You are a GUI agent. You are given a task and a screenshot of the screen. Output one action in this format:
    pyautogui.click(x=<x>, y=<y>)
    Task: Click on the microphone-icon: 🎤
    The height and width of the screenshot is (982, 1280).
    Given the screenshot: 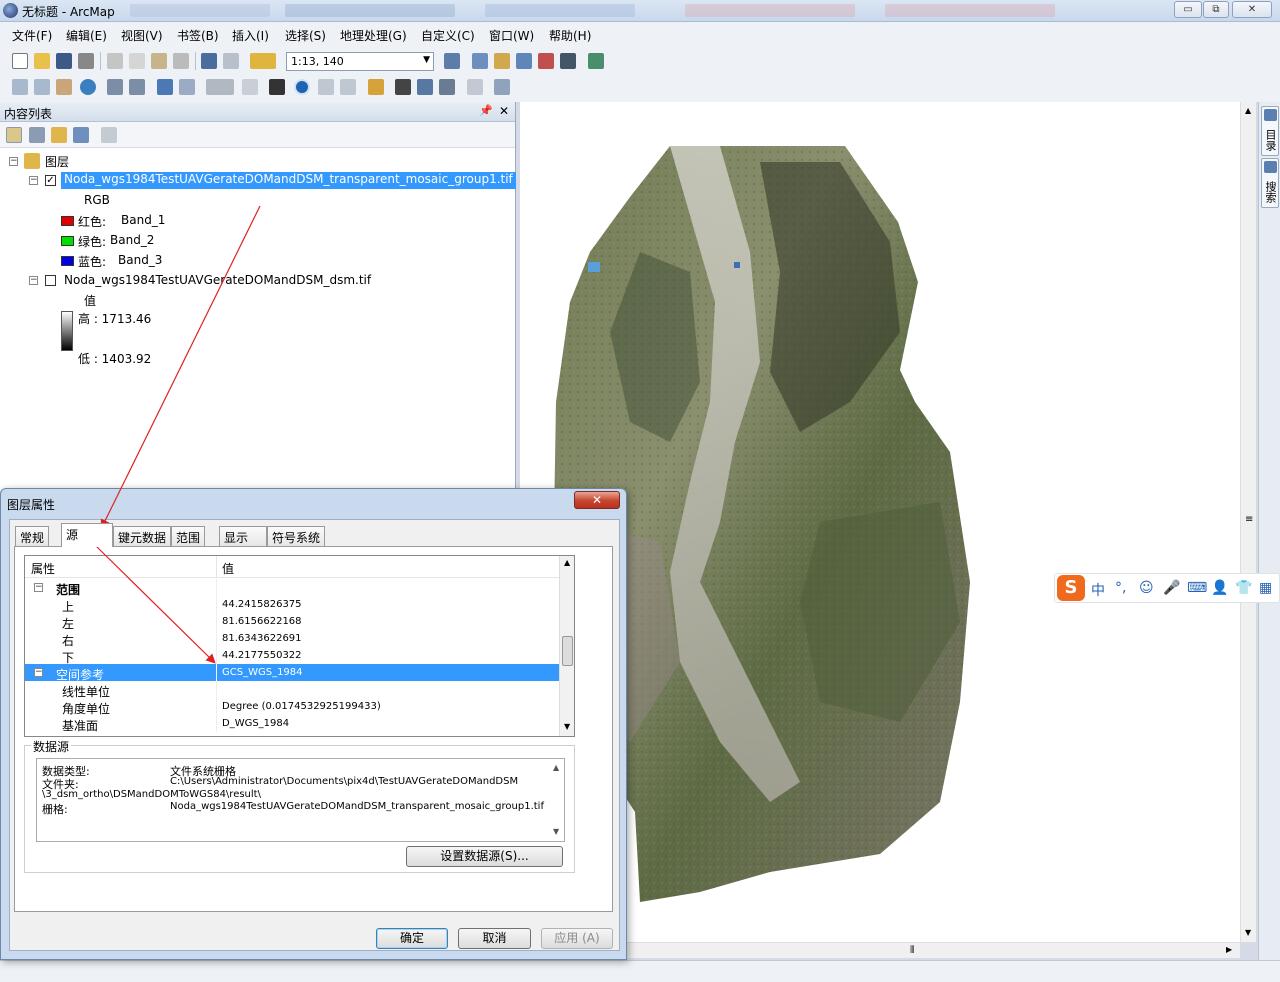 What is the action you would take?
    pyautogui.click(x=1171, y=588)
    